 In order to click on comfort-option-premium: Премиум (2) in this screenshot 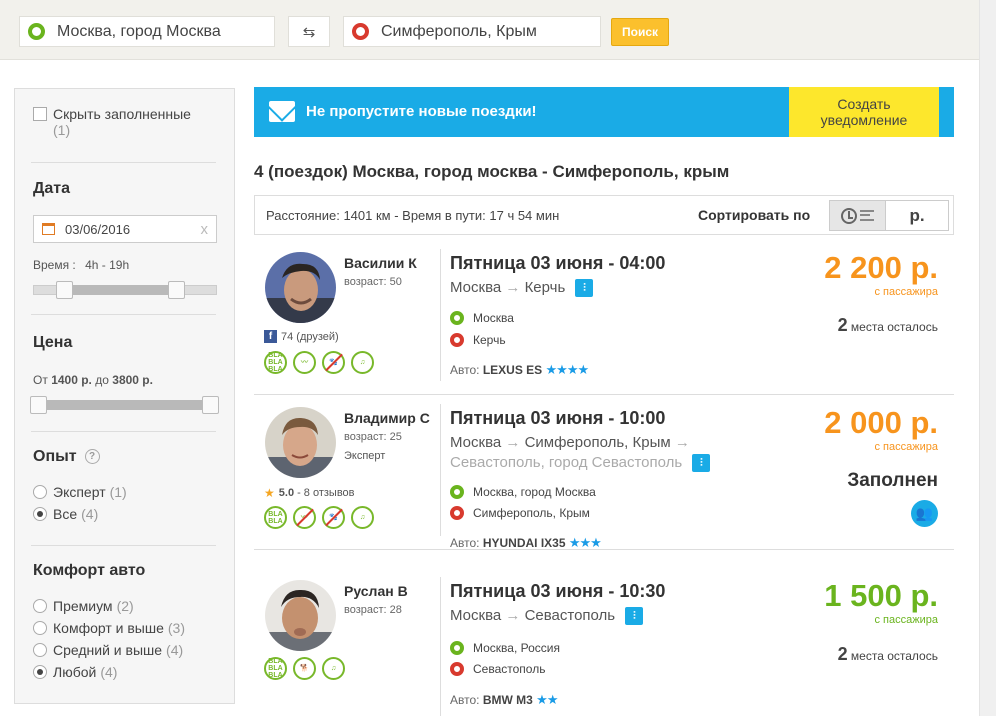, I will do `click(83, 606)`.